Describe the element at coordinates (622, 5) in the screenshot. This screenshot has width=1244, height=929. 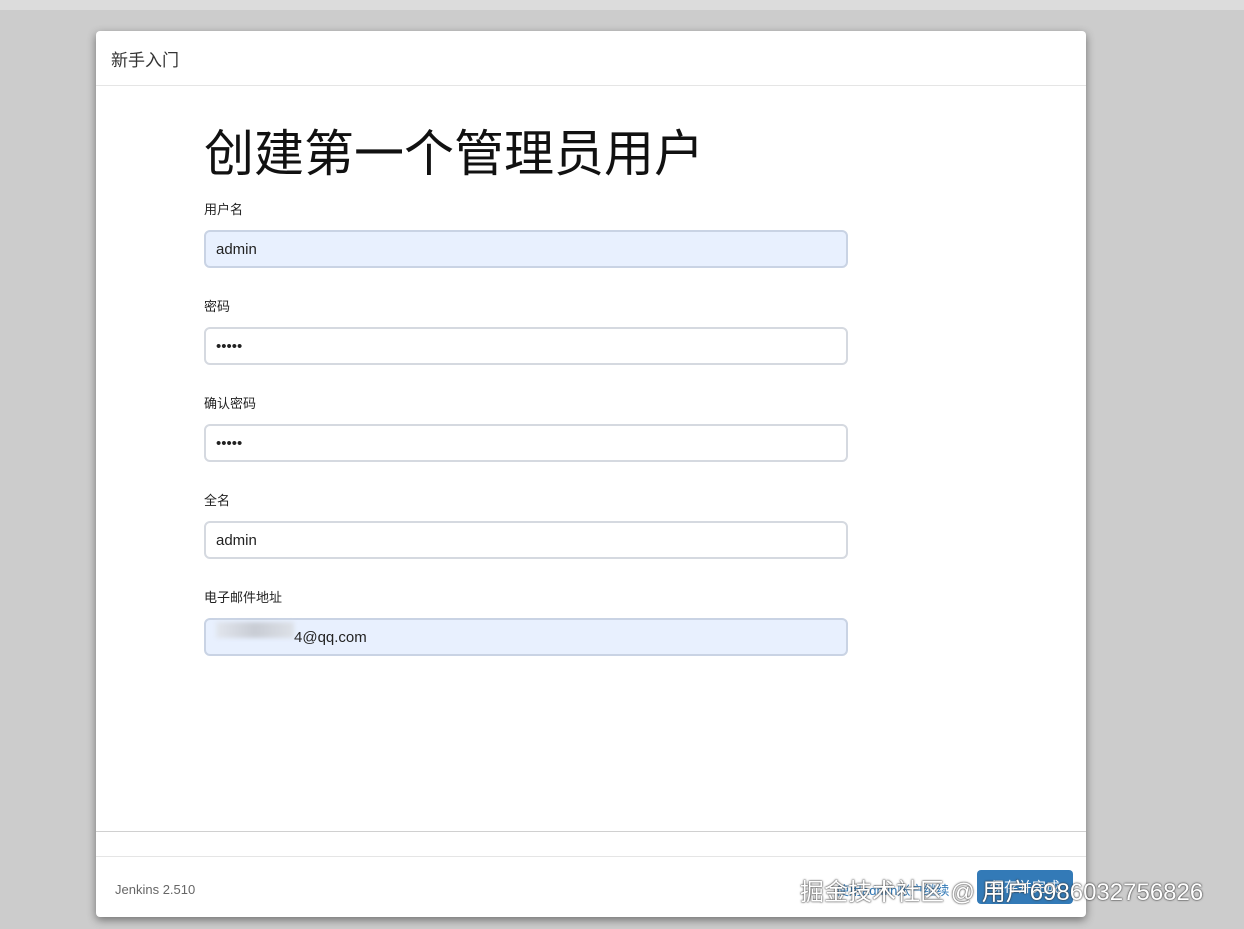
I see `browser-top-strip` at that location.